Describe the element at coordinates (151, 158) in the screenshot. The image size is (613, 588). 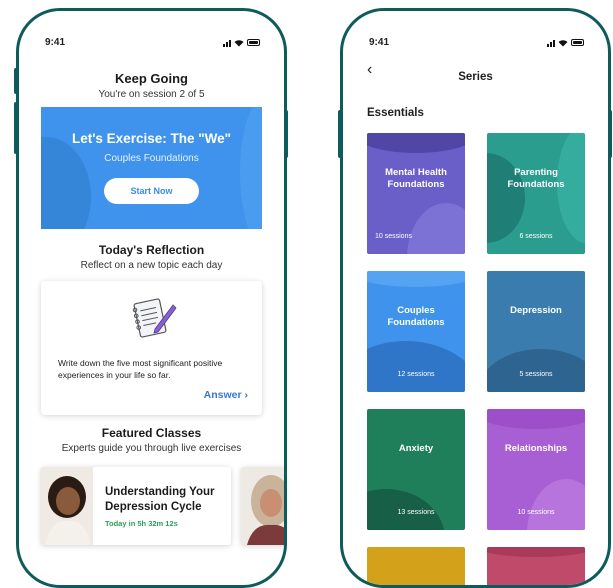
I see `hero-subtitle: Couples Foundations` at that location.